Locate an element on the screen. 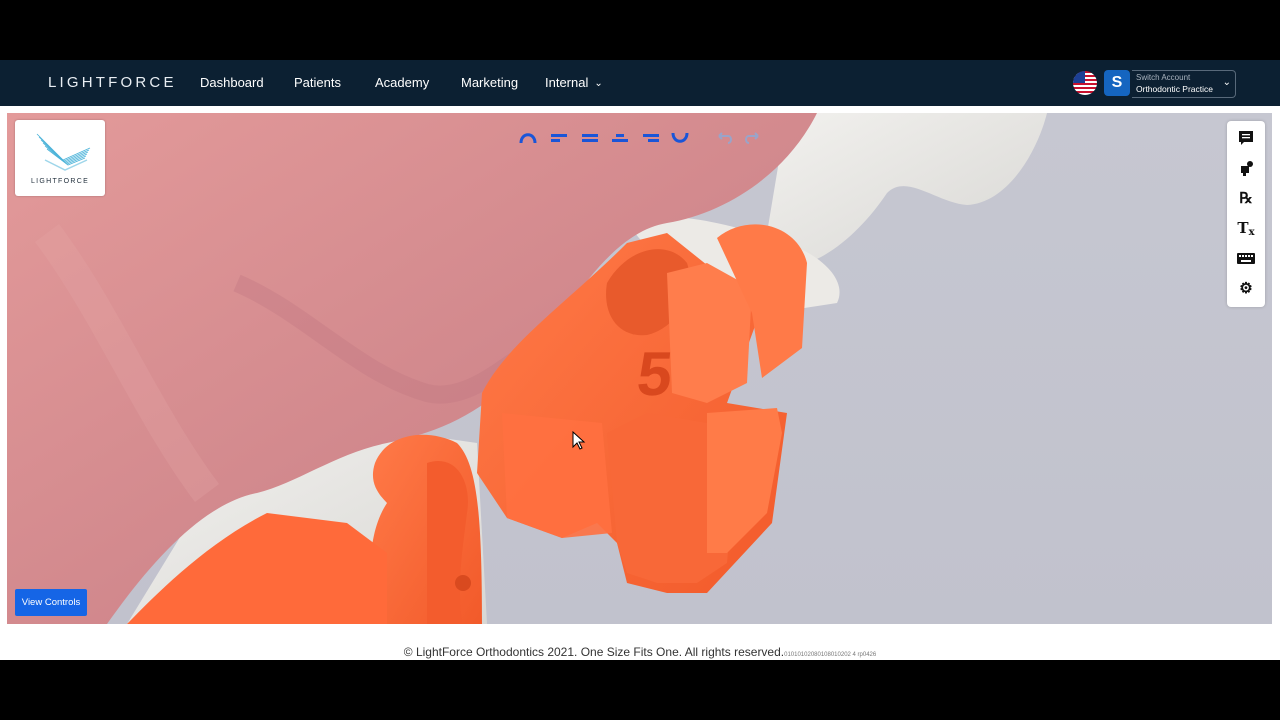  undo-icon is located at coordinates (724, 138).